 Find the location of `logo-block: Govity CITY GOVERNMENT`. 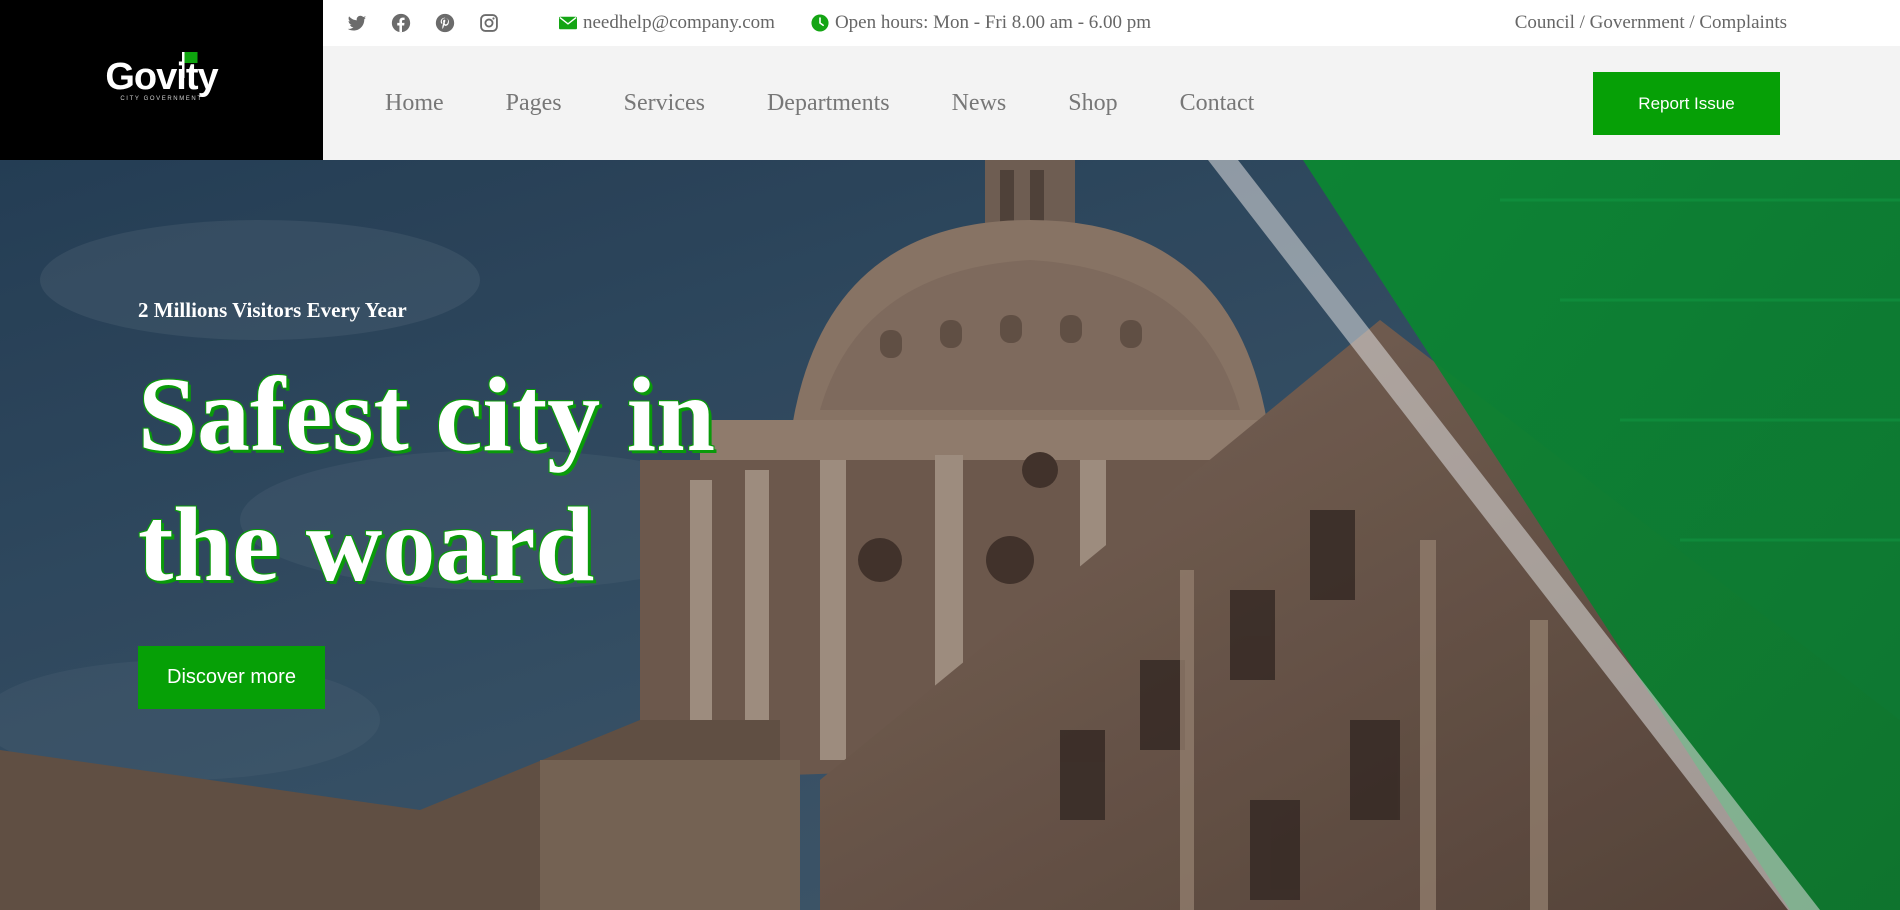

logo-block: Govity CITY GOVERNMENT is located at coordinates (161, 80).